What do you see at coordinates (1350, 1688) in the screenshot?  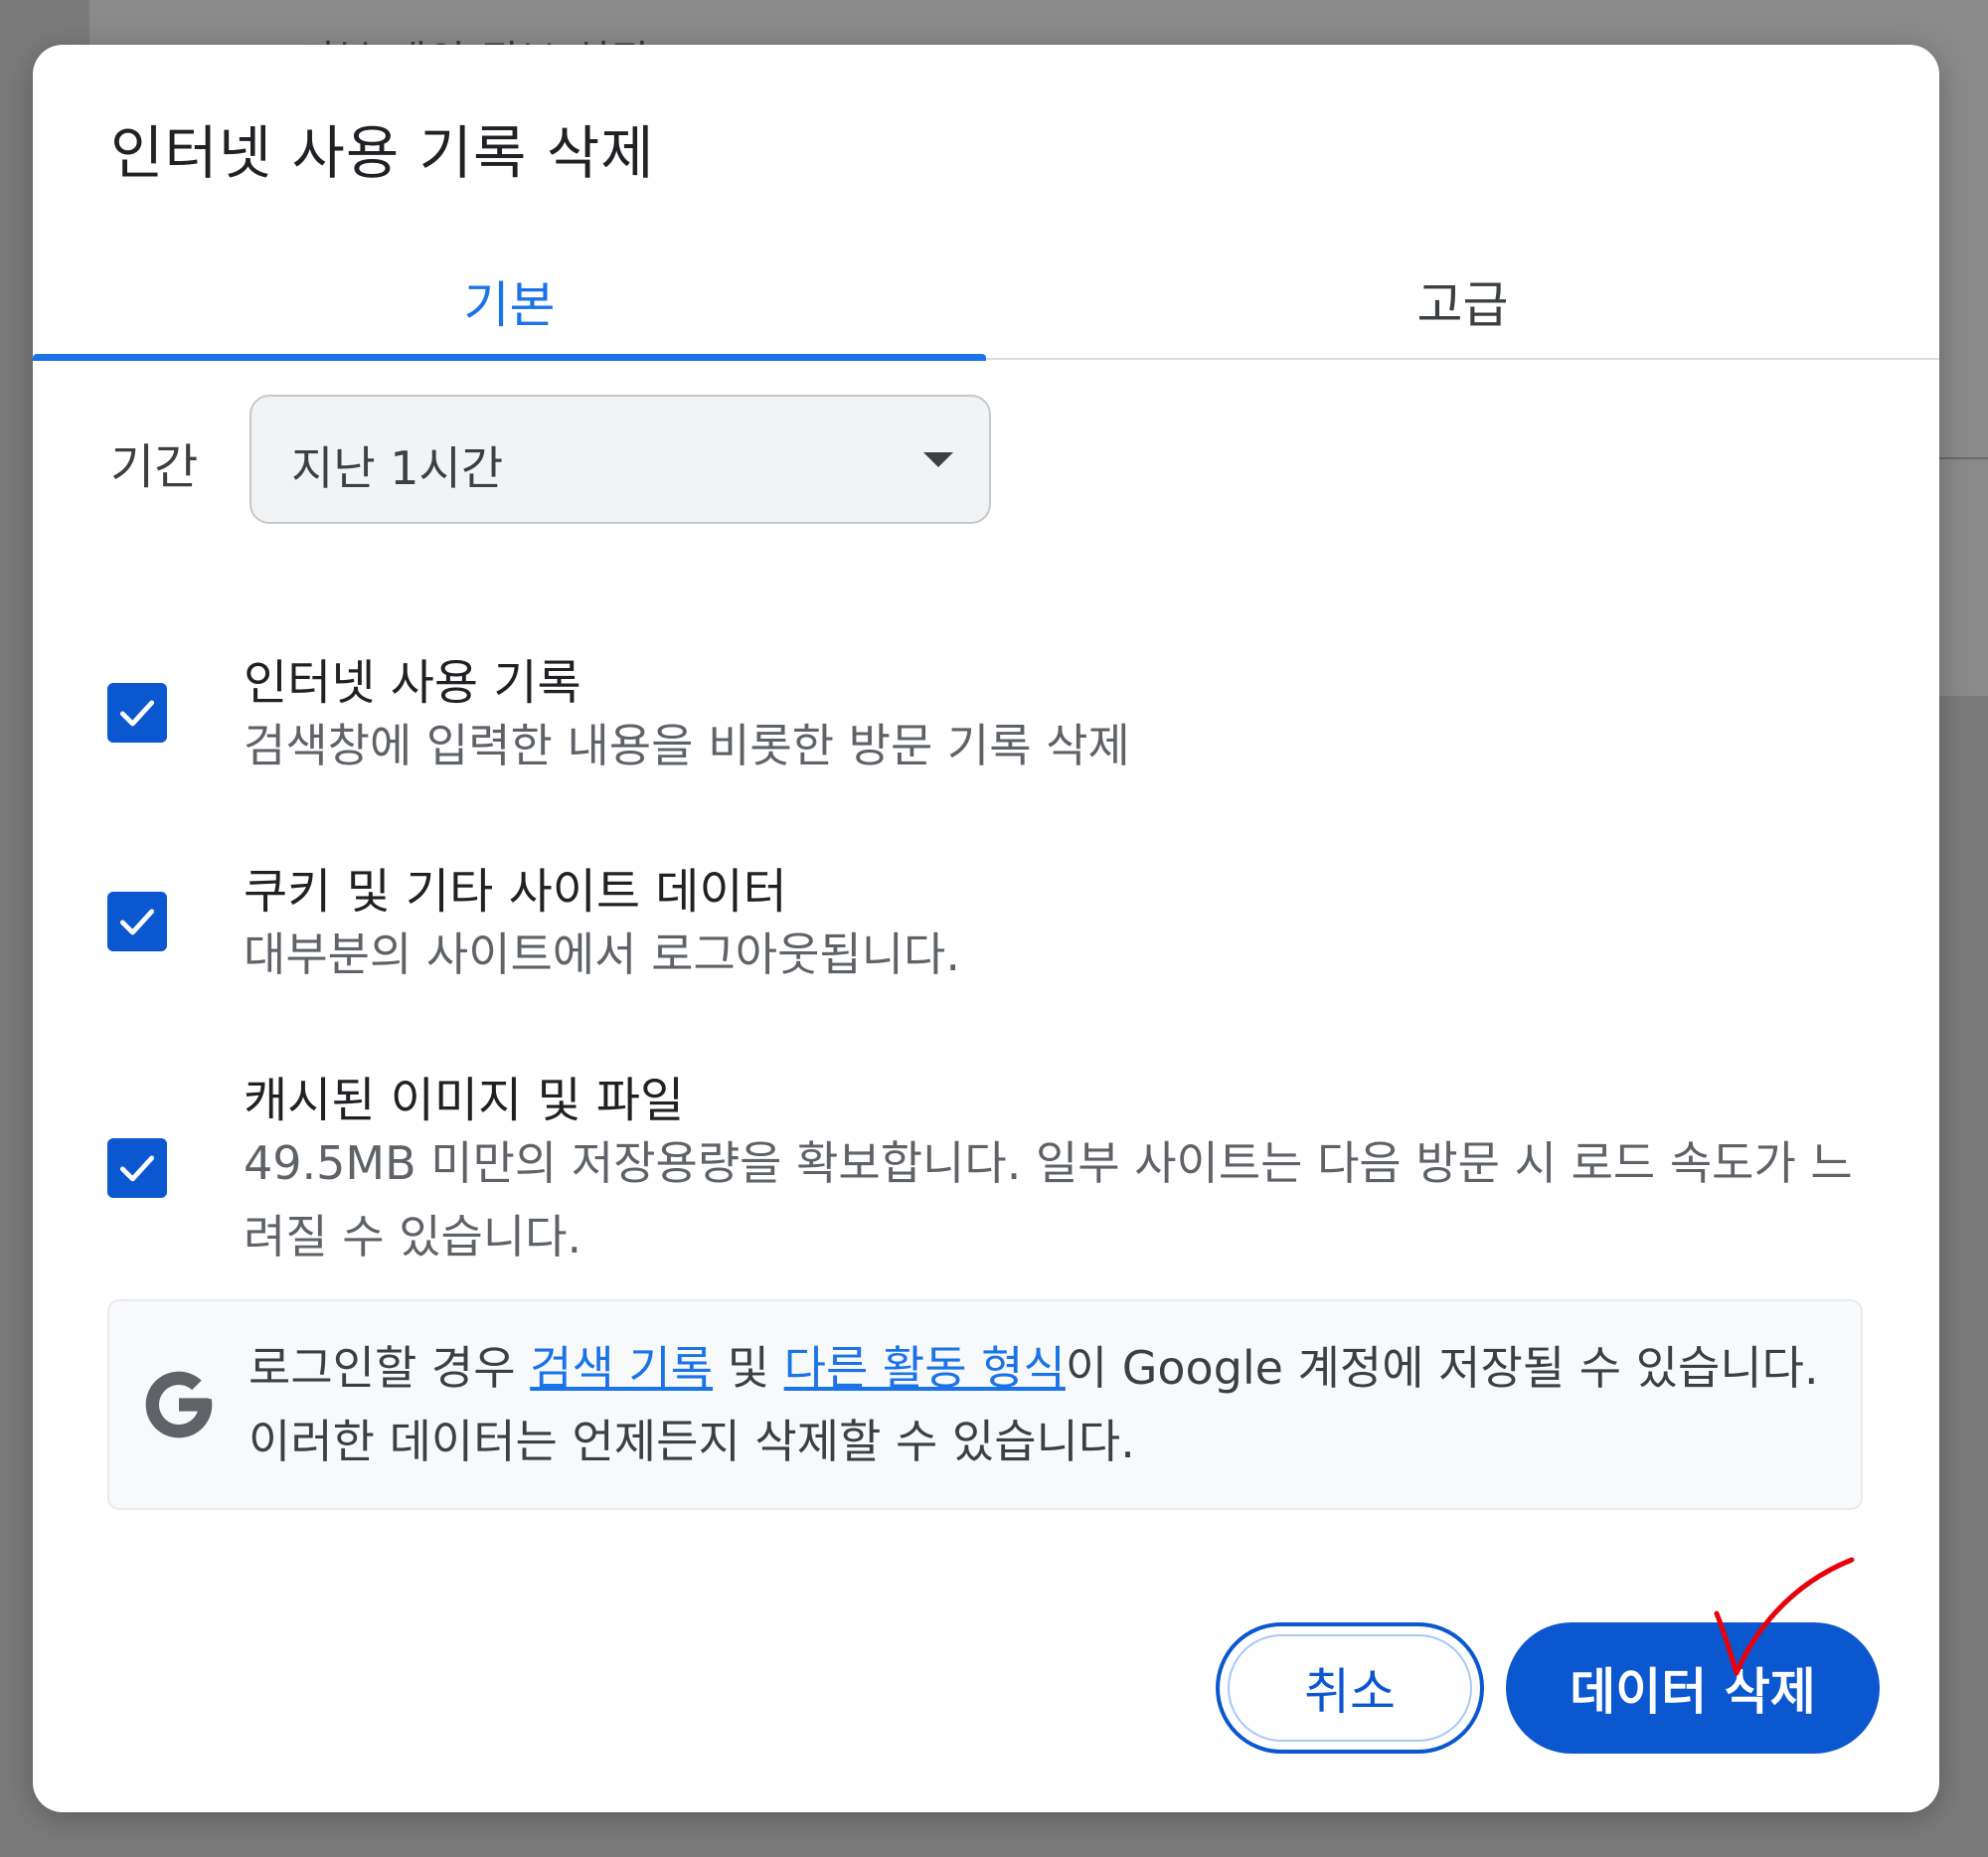 I see `cancel-button: 취소` at bounding box center [1350, 1688].